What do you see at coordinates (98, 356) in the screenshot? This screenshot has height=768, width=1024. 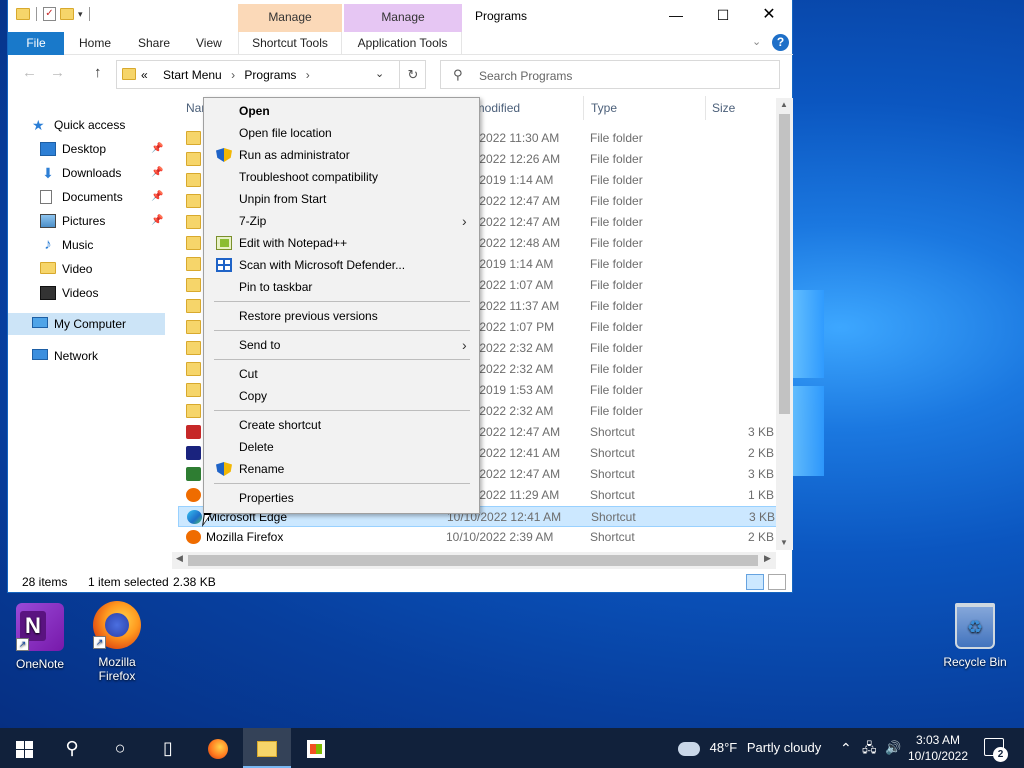 I see `sidebar-item-network: Network` at bounding box center [98, 356].